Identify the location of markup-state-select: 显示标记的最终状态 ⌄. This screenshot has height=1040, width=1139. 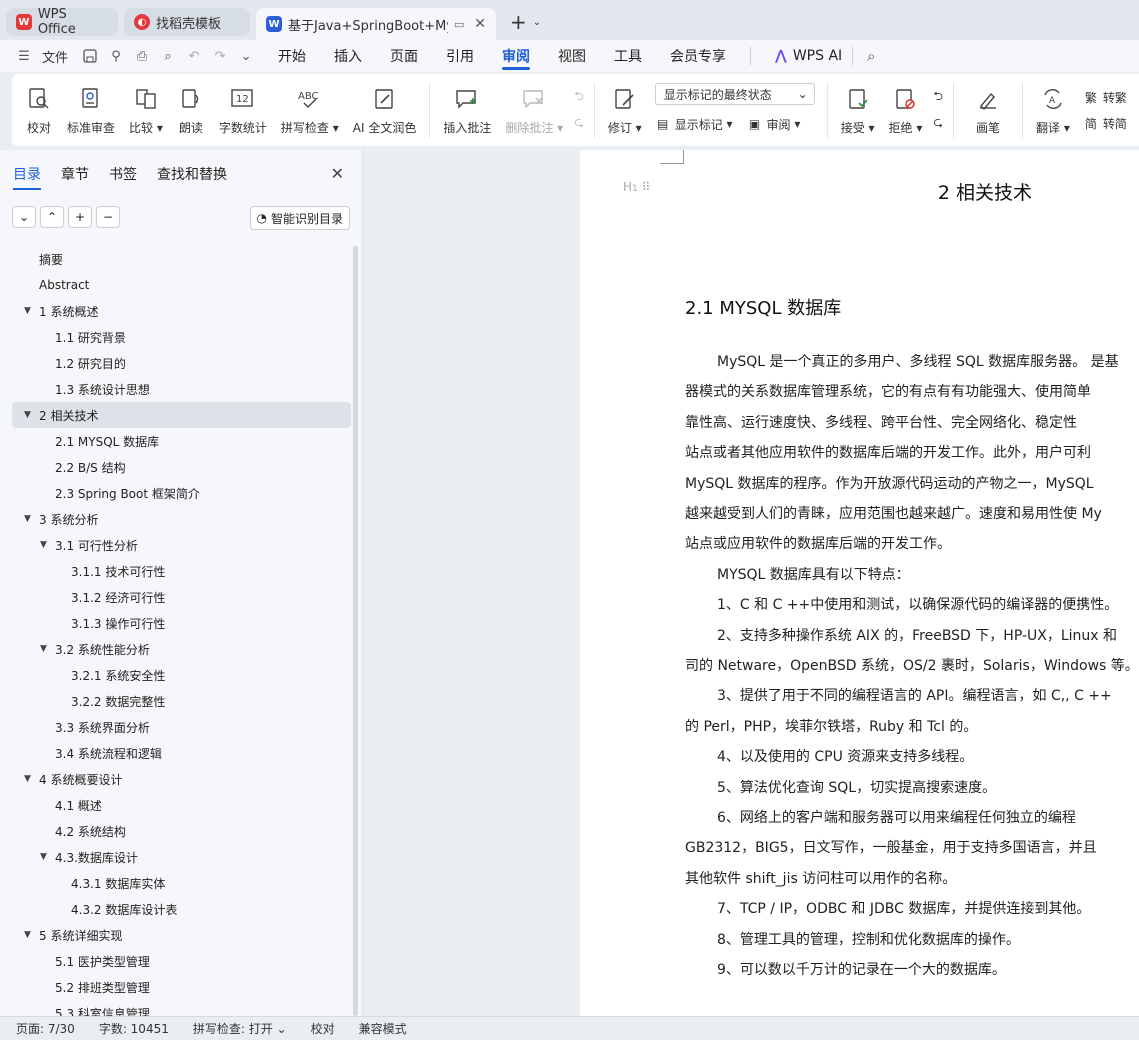
(734, 94).